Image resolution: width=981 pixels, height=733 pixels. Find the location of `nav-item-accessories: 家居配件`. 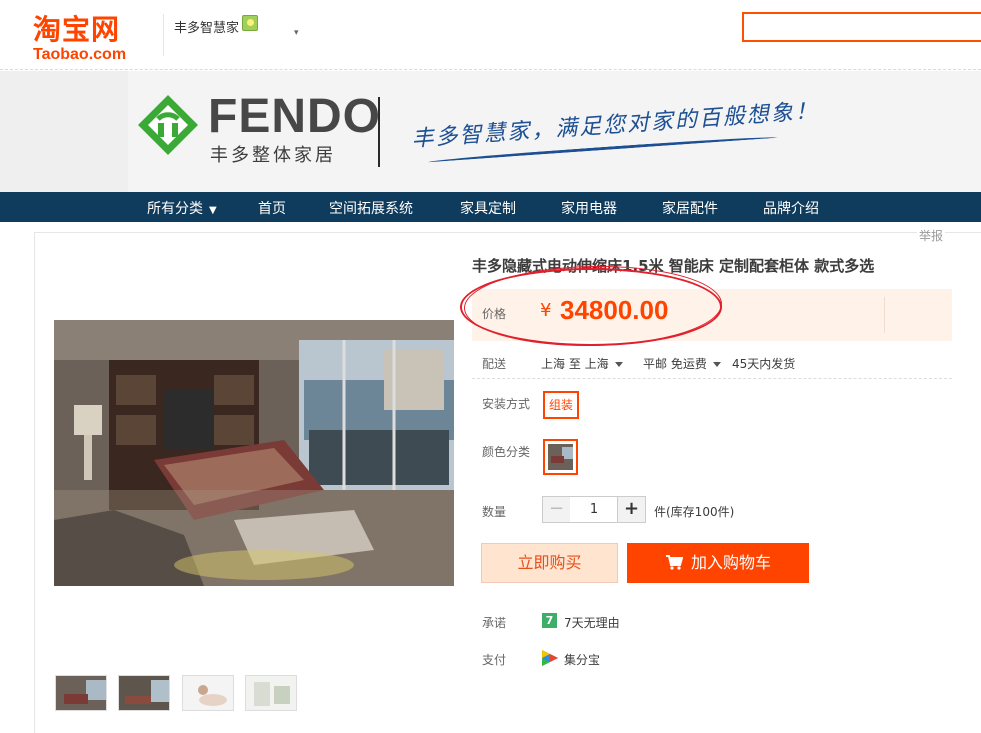

nav-item-accessories: 家居配件 is located at coordinates (690, 208).